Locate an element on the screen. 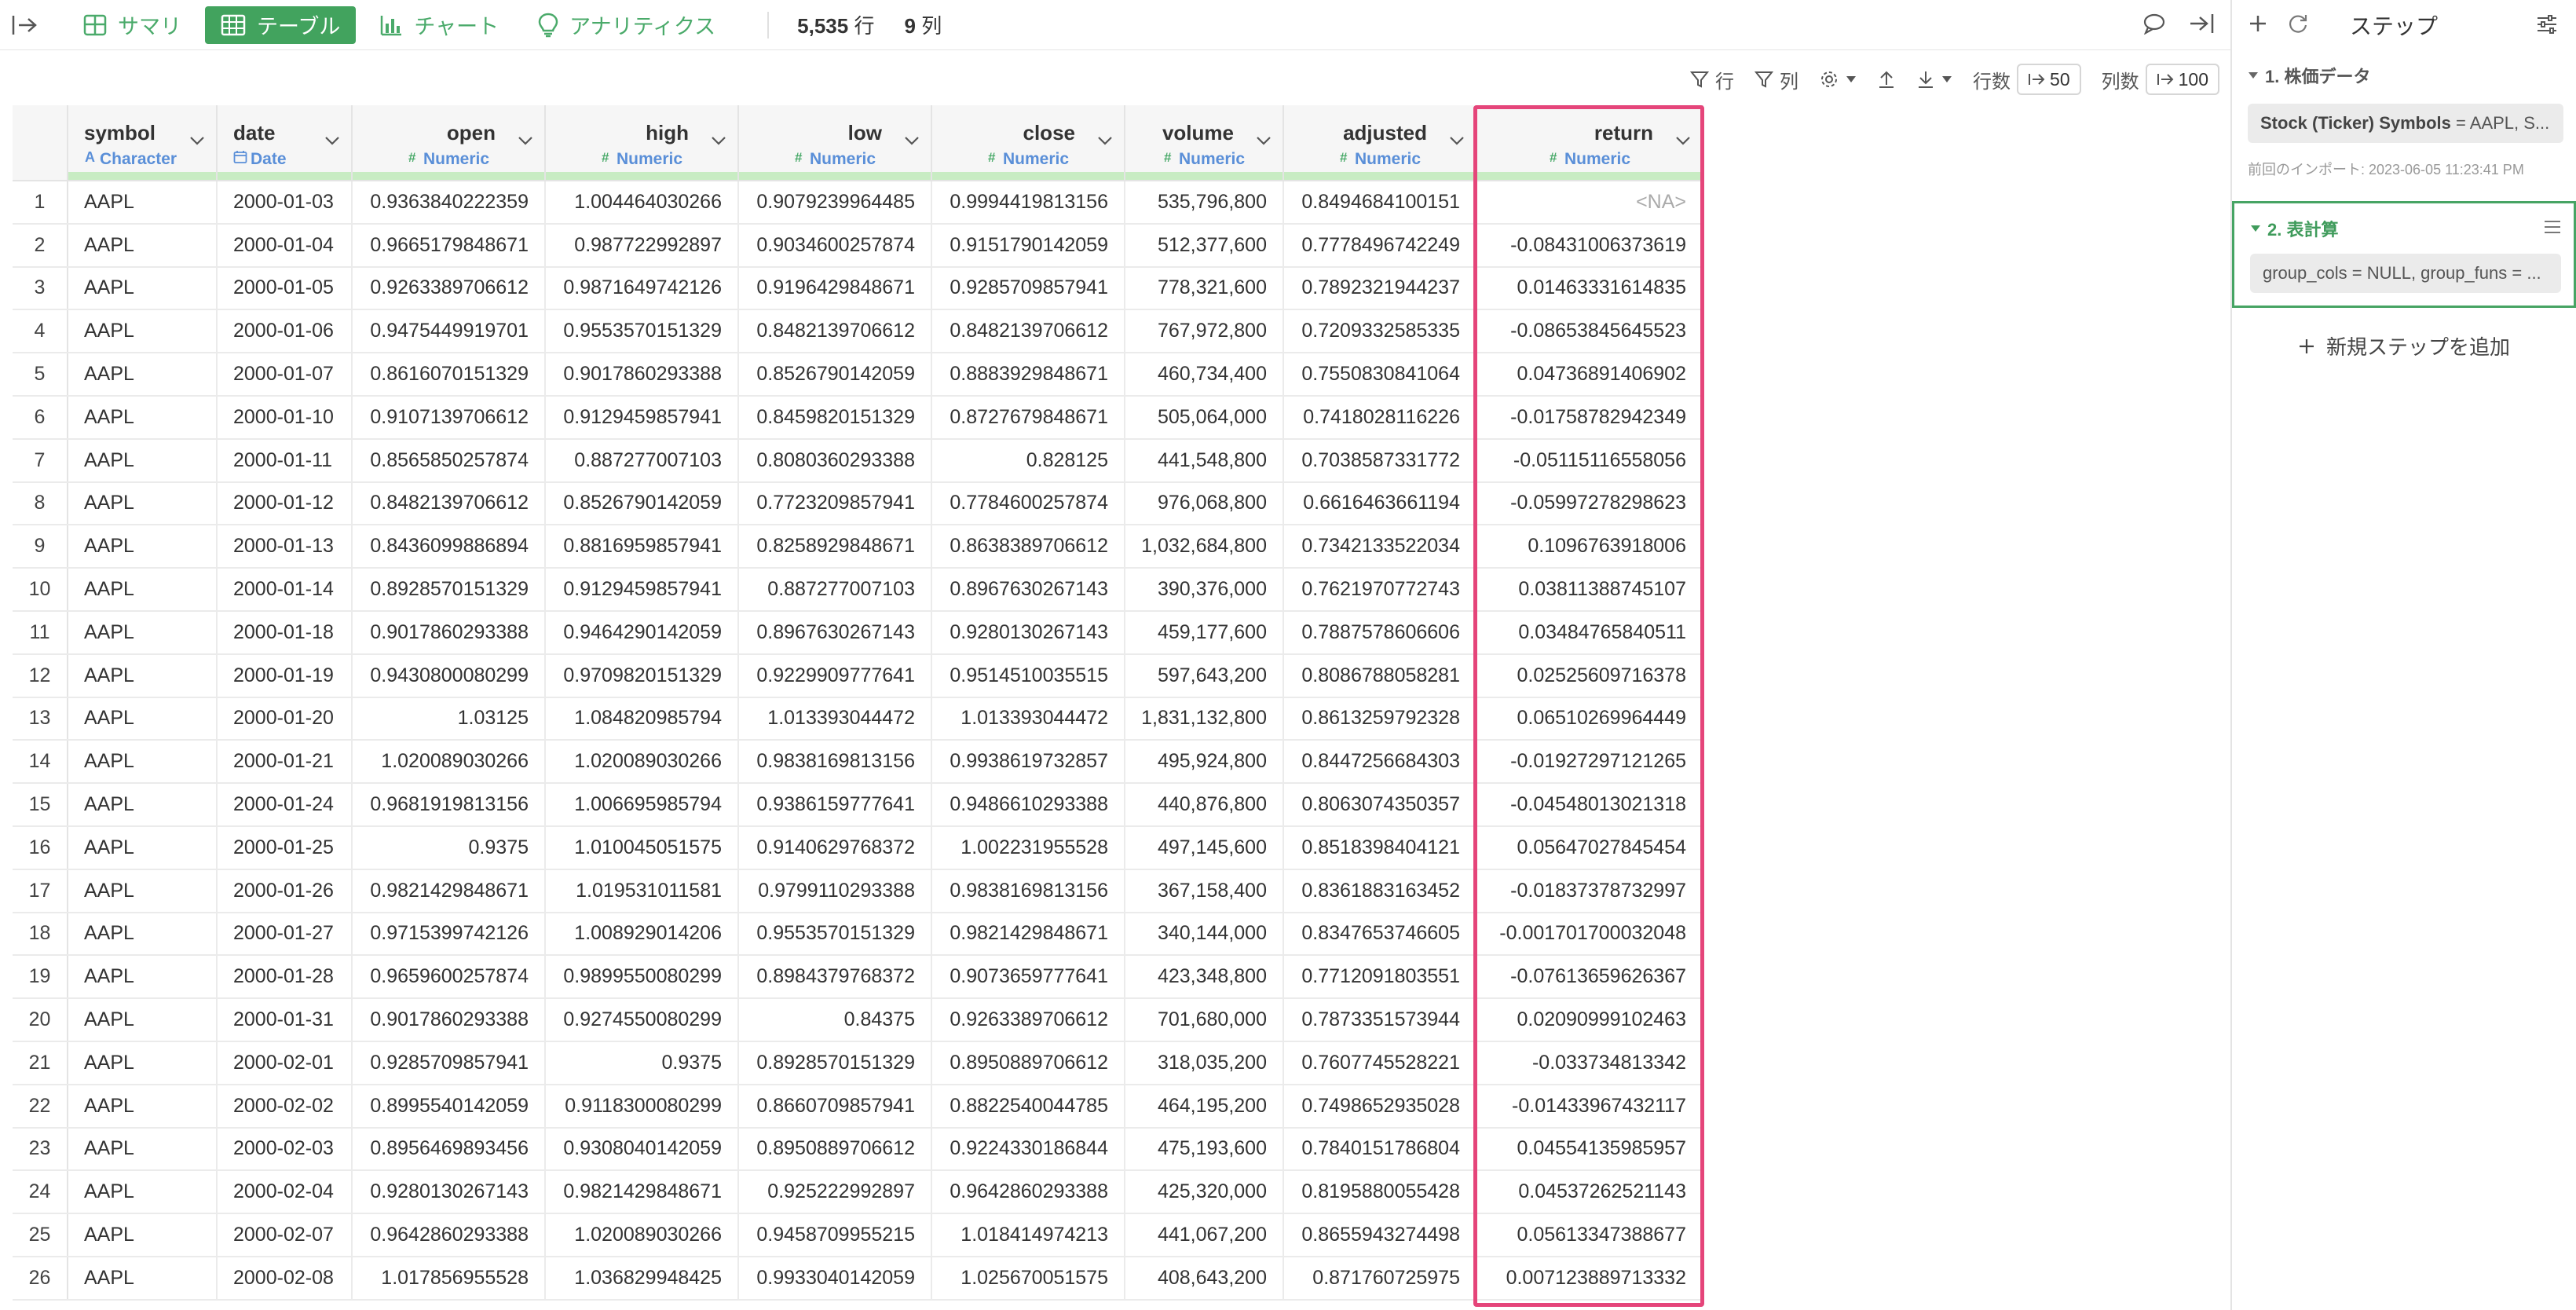 Image resolution: width=2576 pixels, height=1310 pixels. cell-high: 1.008929014206 is located at coordinates (642, 934).